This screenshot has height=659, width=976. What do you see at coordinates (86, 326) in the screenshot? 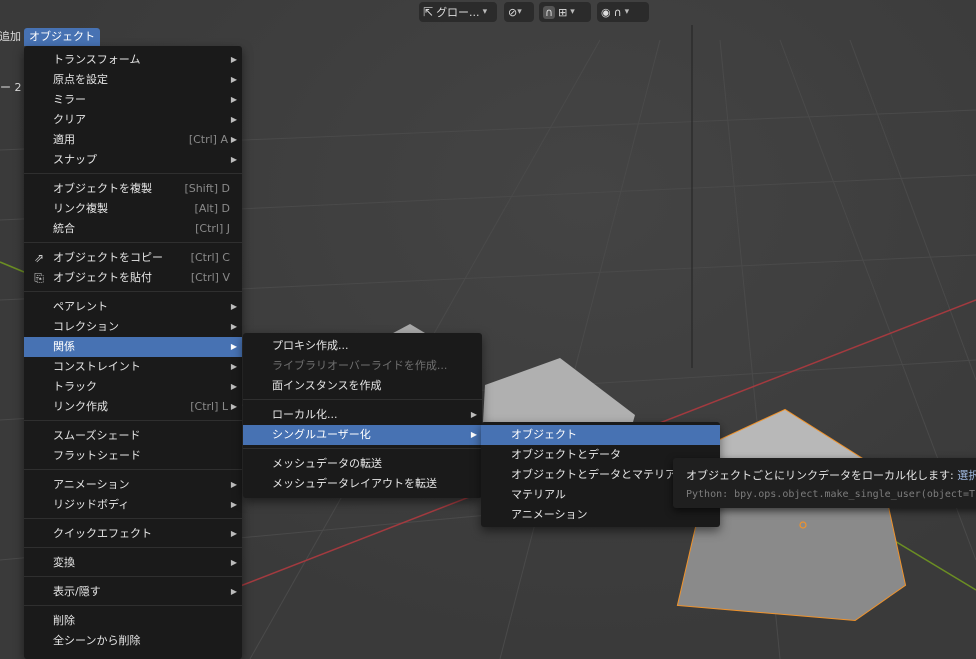
I see `menu-item-label: コレクション` at bounding box center [86, 326].